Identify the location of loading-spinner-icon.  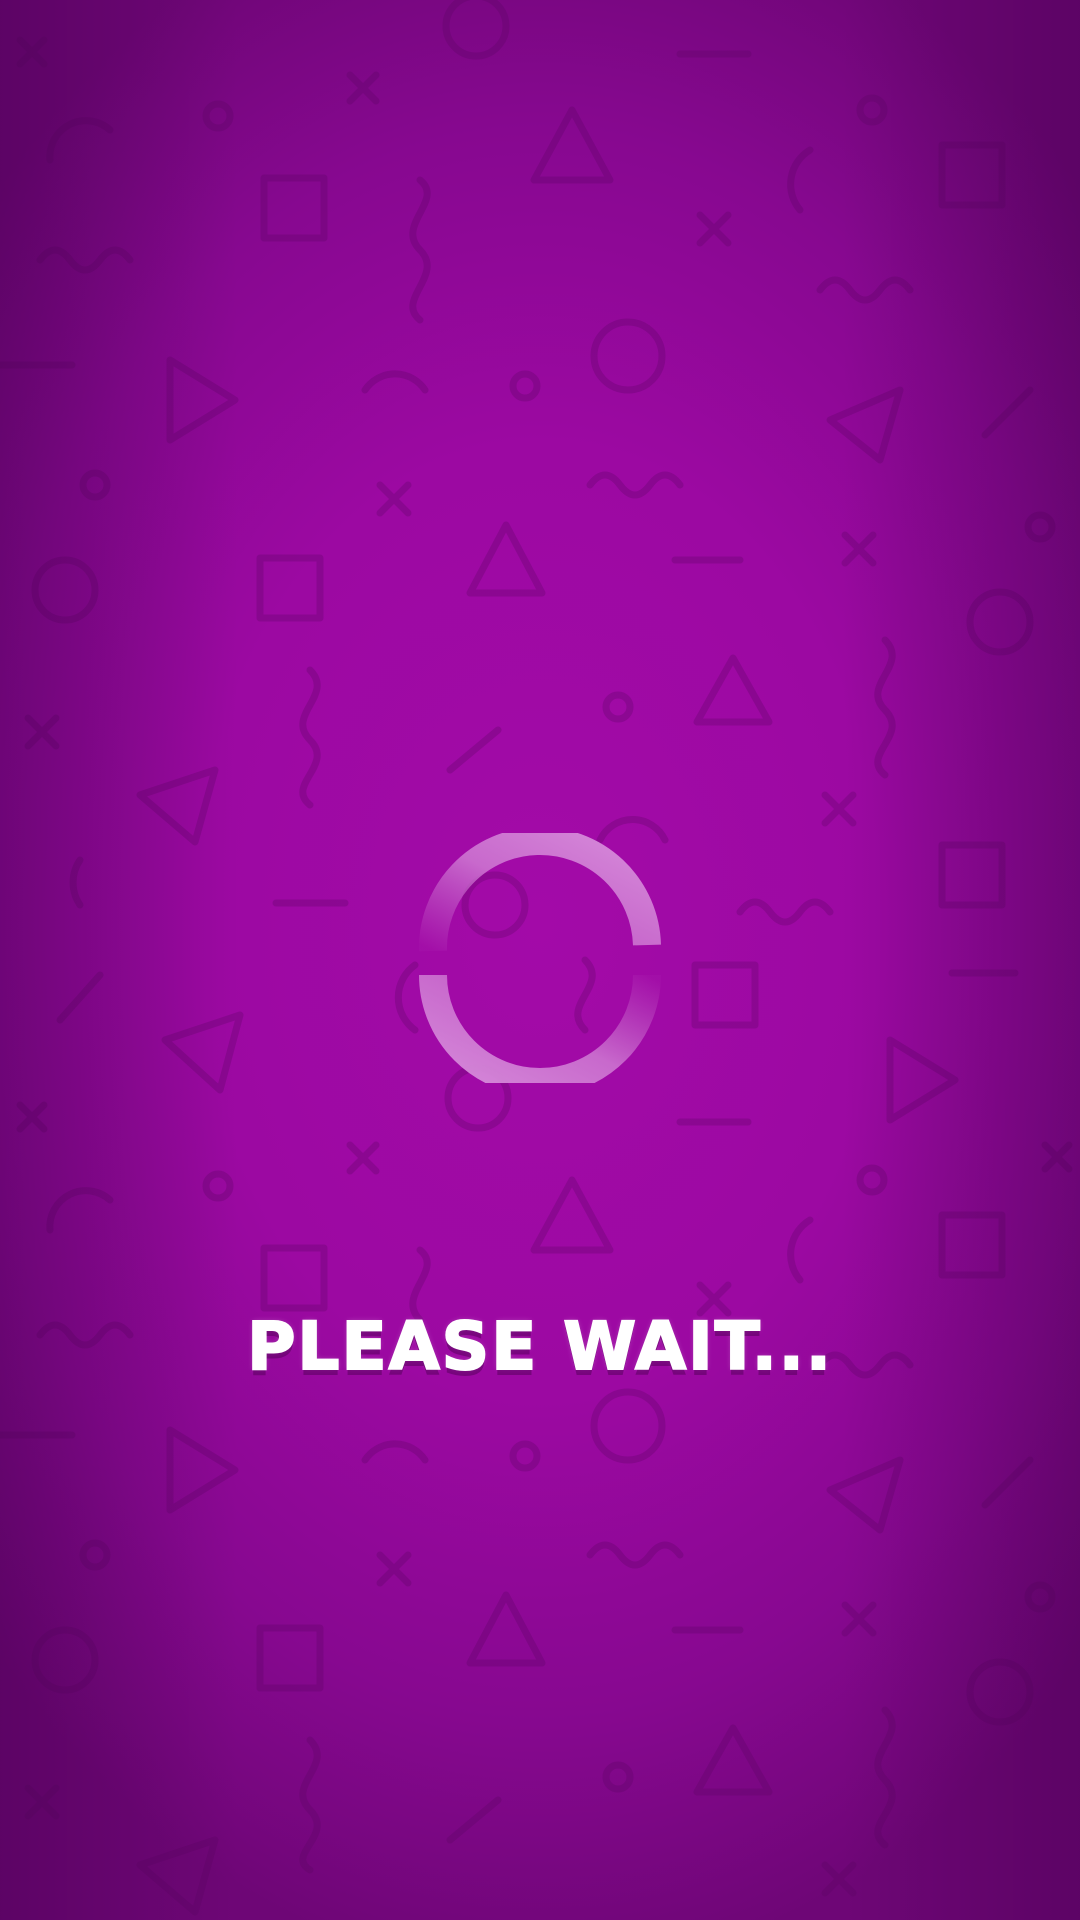
(539, 958).